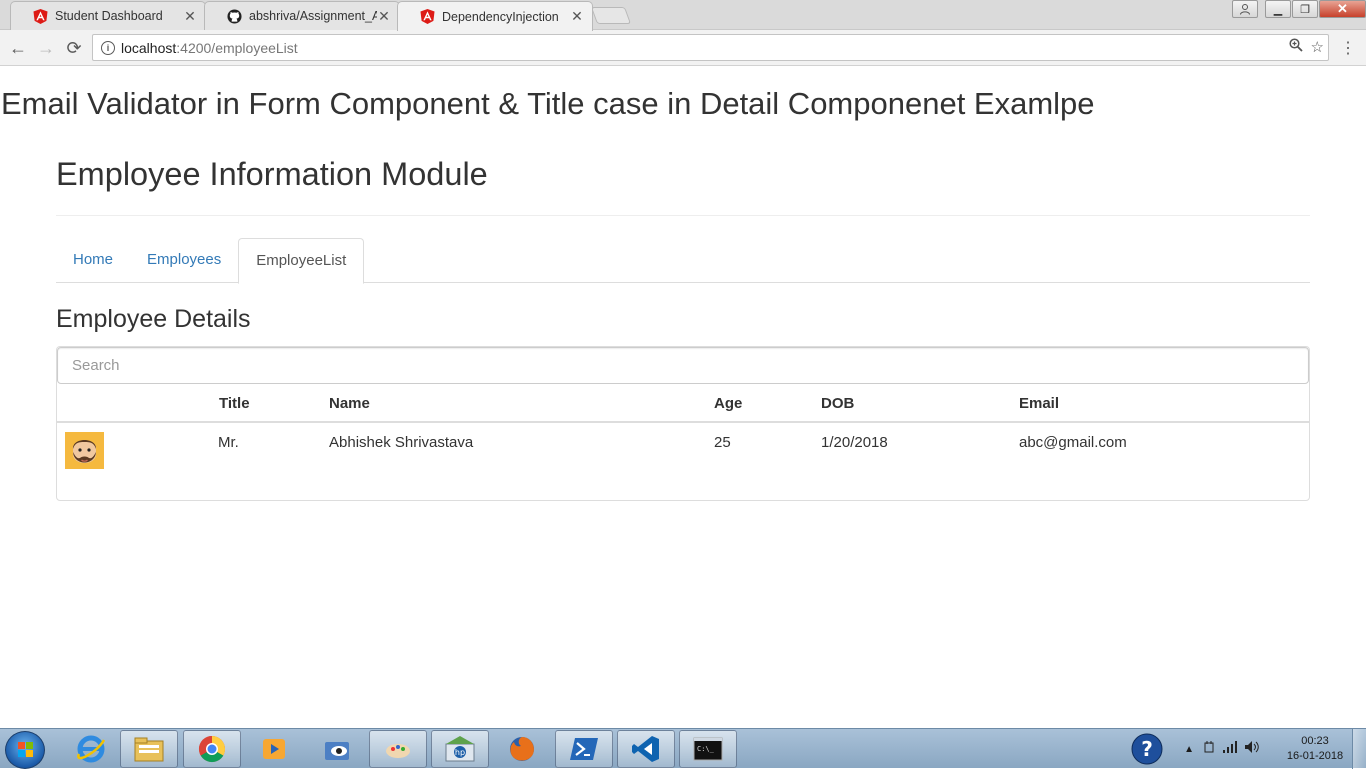 The height and width of the screenshot is (775, 1366). What do you see at coordinates (1252, 749) in the screenshot?
I see `volume-icon` at bounding box center [1252, 749].